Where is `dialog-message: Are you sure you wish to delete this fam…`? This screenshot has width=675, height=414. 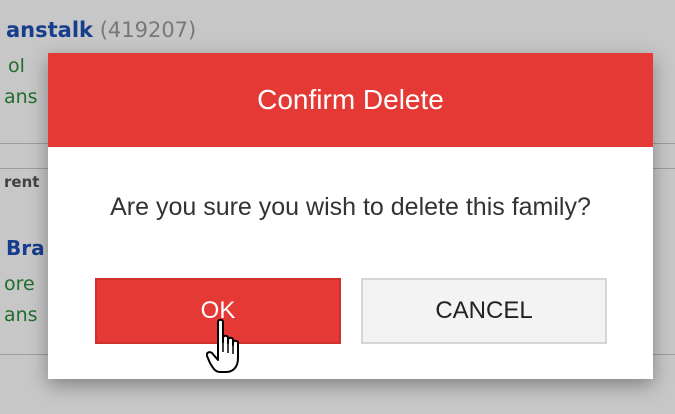 dialog-message: Are you sure you wish to delete this fam… is located at coordinates (350, 207).